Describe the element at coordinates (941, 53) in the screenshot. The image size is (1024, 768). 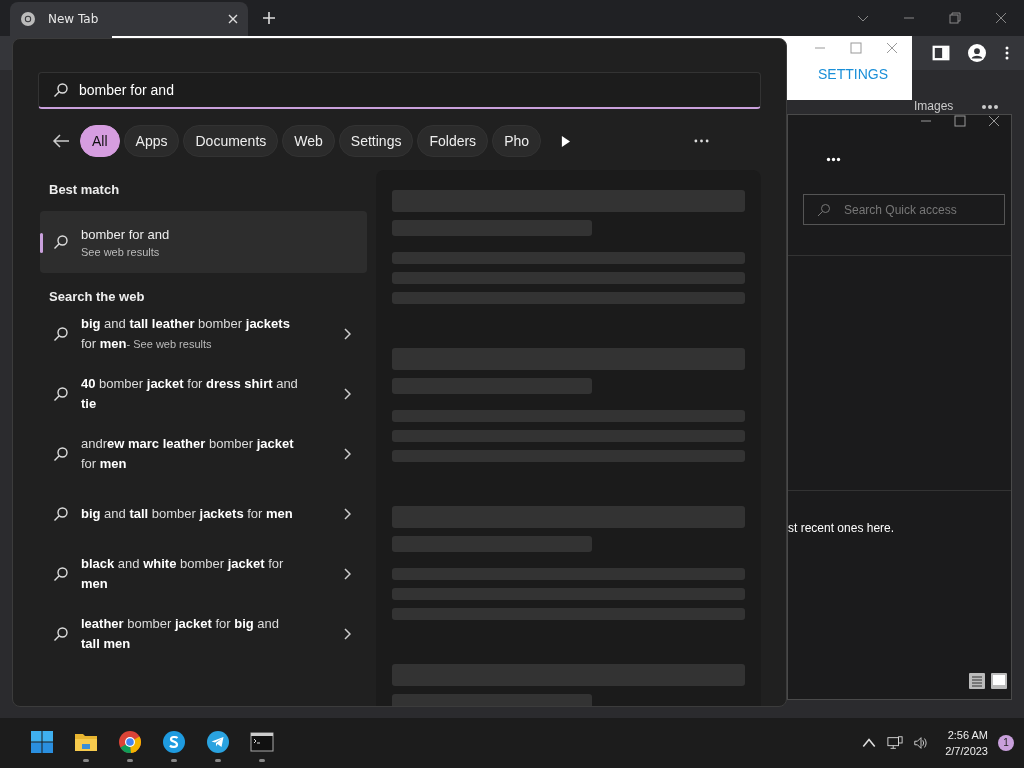
I see `sidebar-icon` at that location.